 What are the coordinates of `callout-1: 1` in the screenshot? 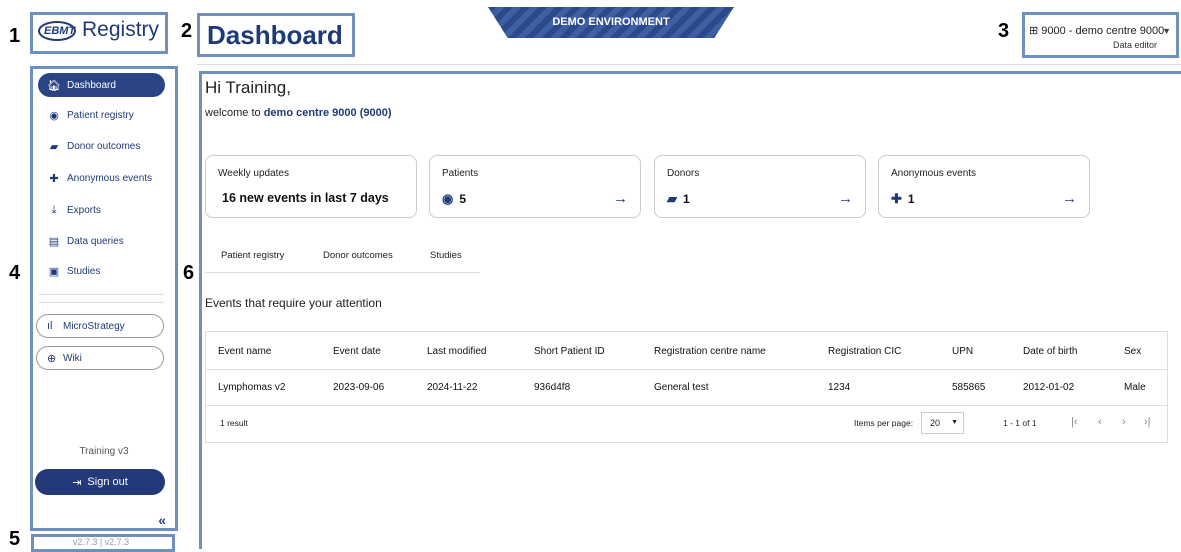 It's located at (15, 36).